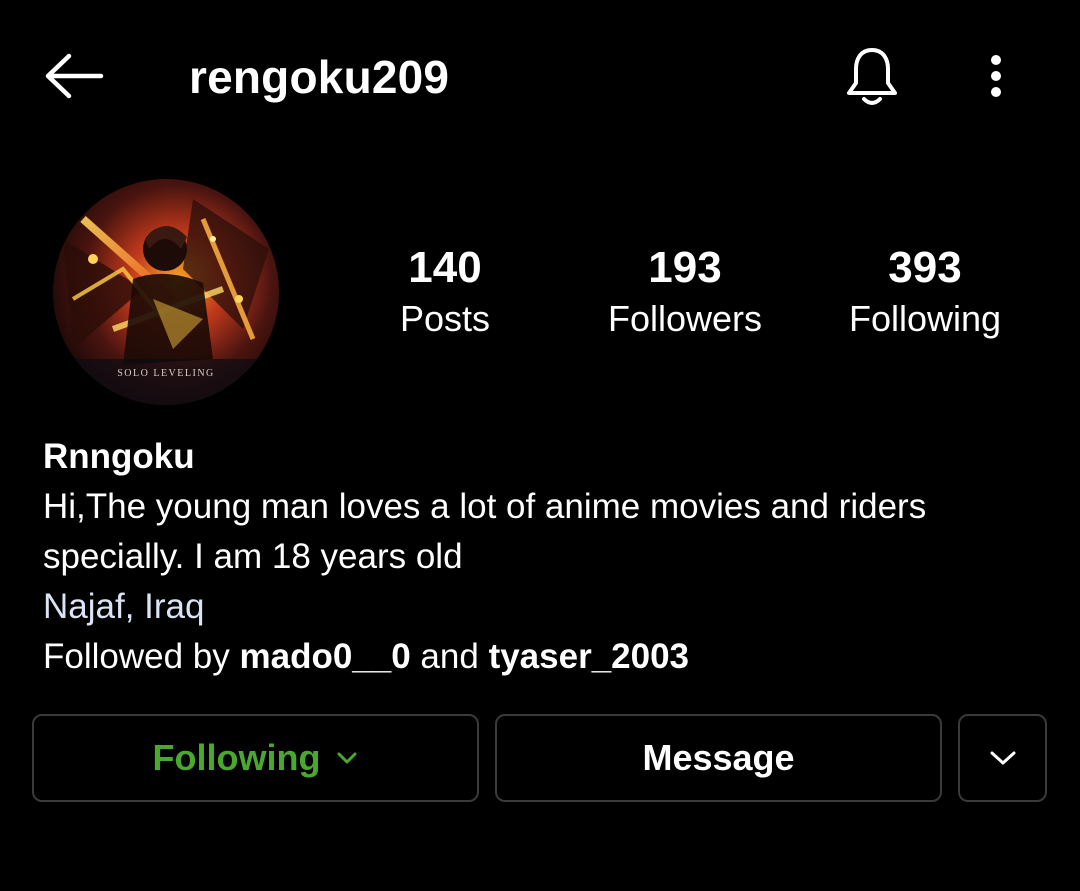  I want to click on followers-count: 193 Followers, so click(685, 291).